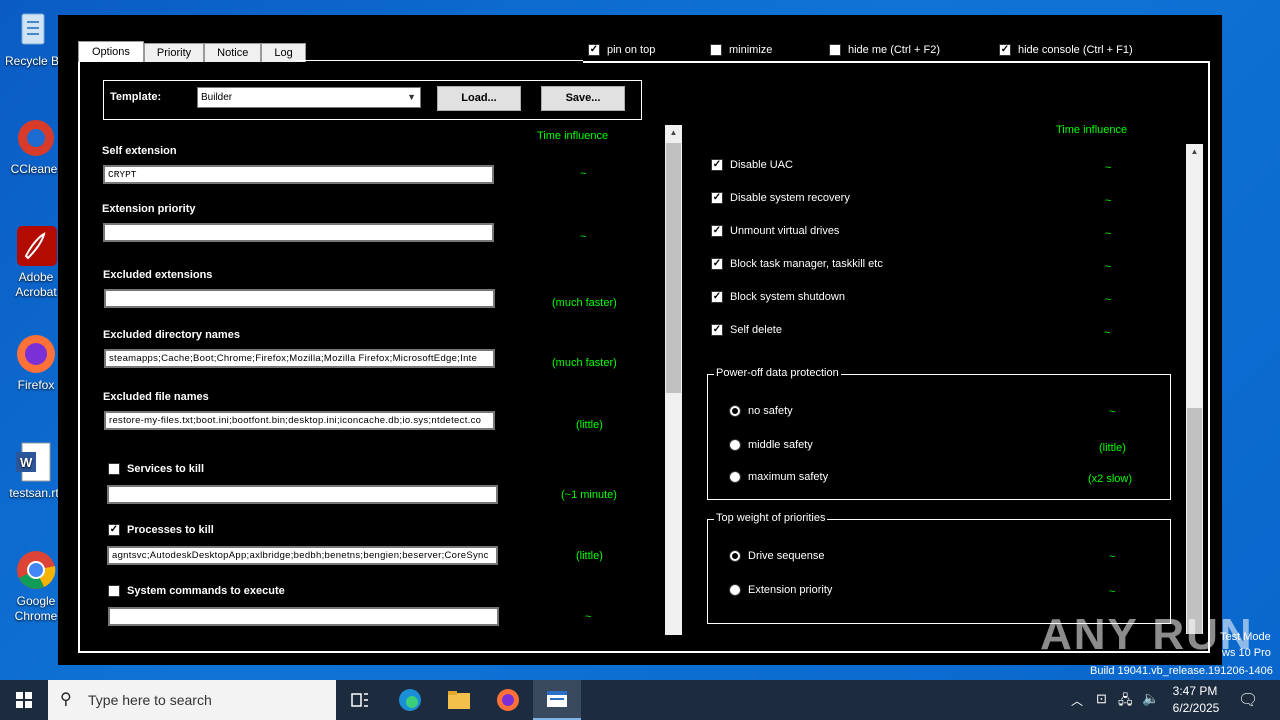  I want to click on edge-icon, so click(410, 700).